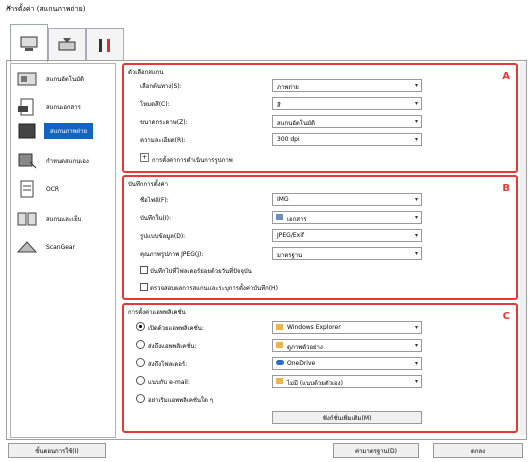 The image size is (532, 462). Describe the element at coordinates (140, 398) in the screenshot. I see `no-app-radio` at that location.